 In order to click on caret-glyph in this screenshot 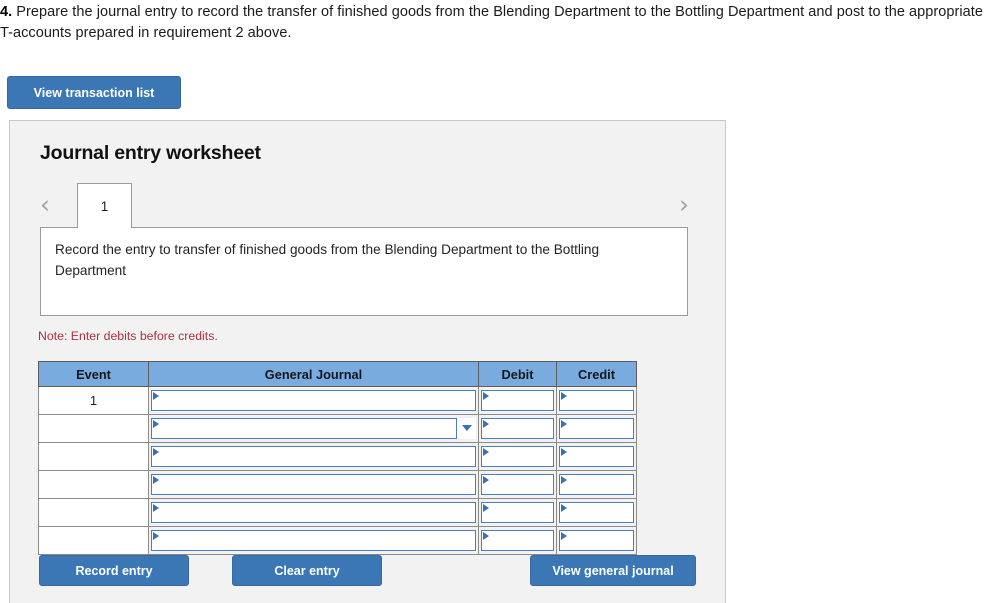, I will do `click(466, 428)`.